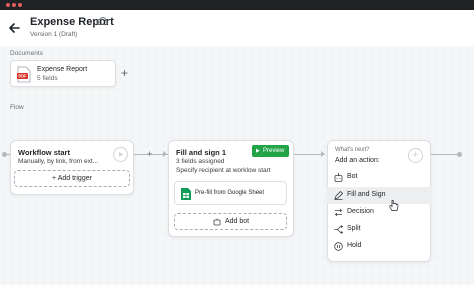 This screenshot has height=285, width=474. What do you see at coordinates (352, 176) in the screenshot?
I see `action-option-label: Bot` at bounding box center [352, 176].